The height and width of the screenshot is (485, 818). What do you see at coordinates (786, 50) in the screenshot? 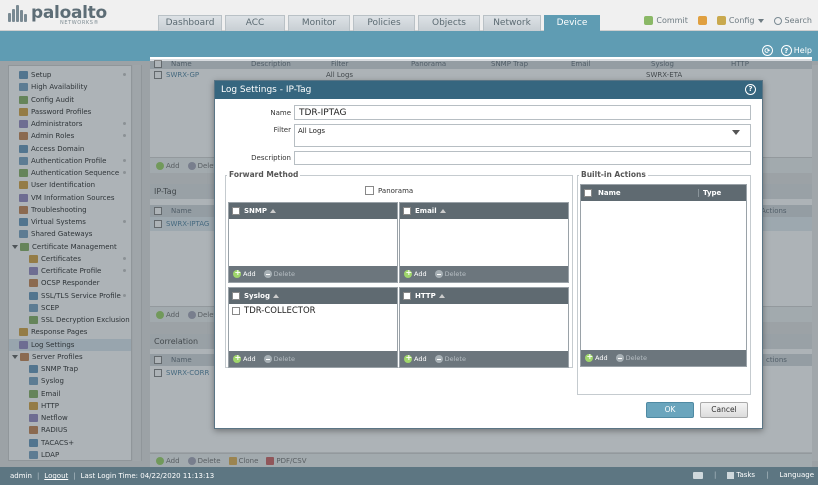
I see `help-icon: ?` at bounding box center [786, 50].